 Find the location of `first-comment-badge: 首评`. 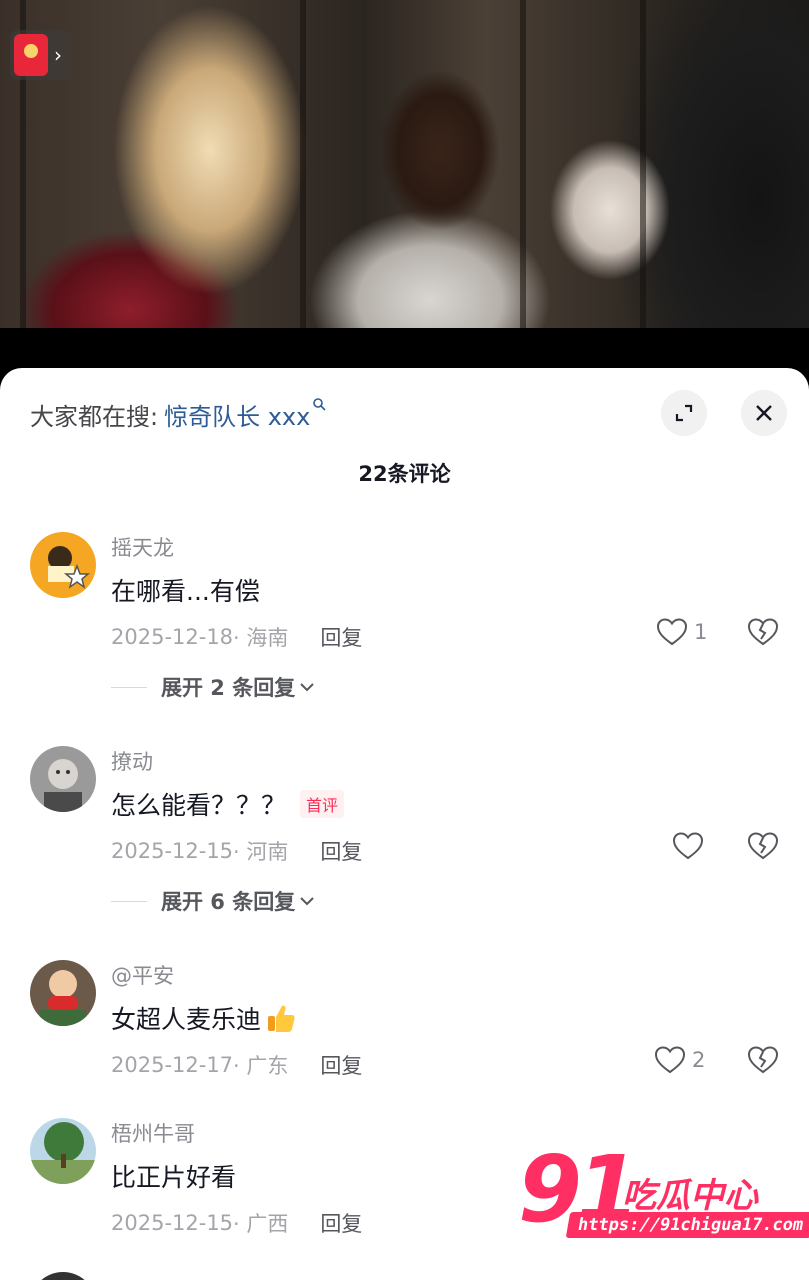

first-comment-badge: 首评 is located at coordinates (322, 804).